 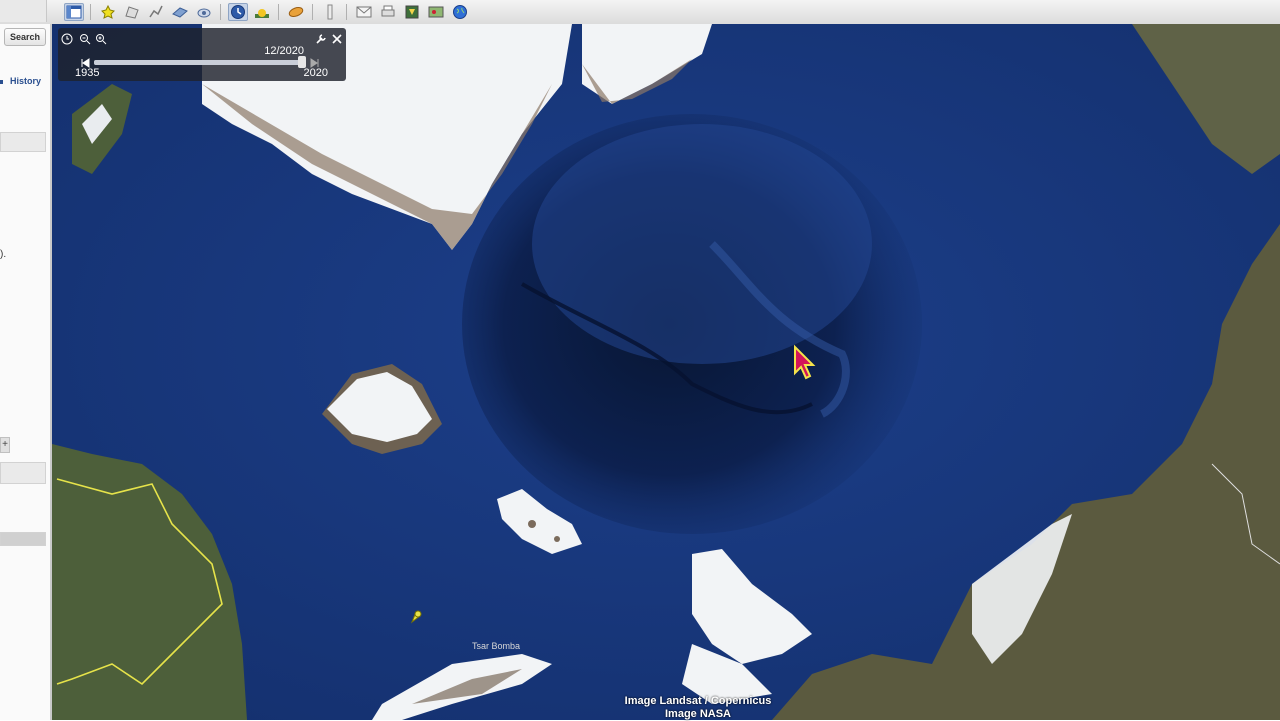 What do you see at coordinates (23, 473) in the screenshot?
I see `places-header` at bounding box center [23, 473].